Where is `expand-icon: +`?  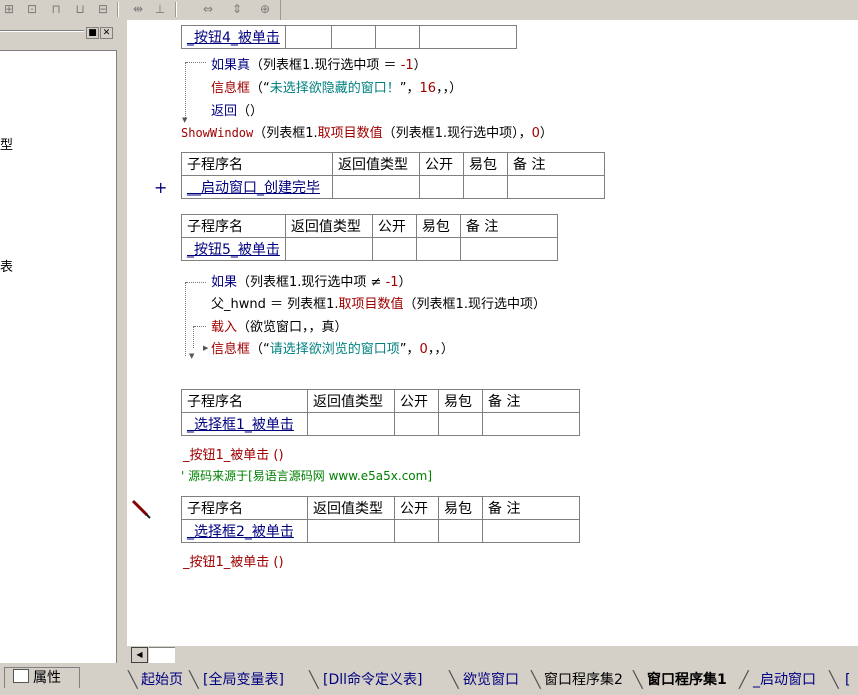
expand-icon: + is located at coordinates (160, 187).